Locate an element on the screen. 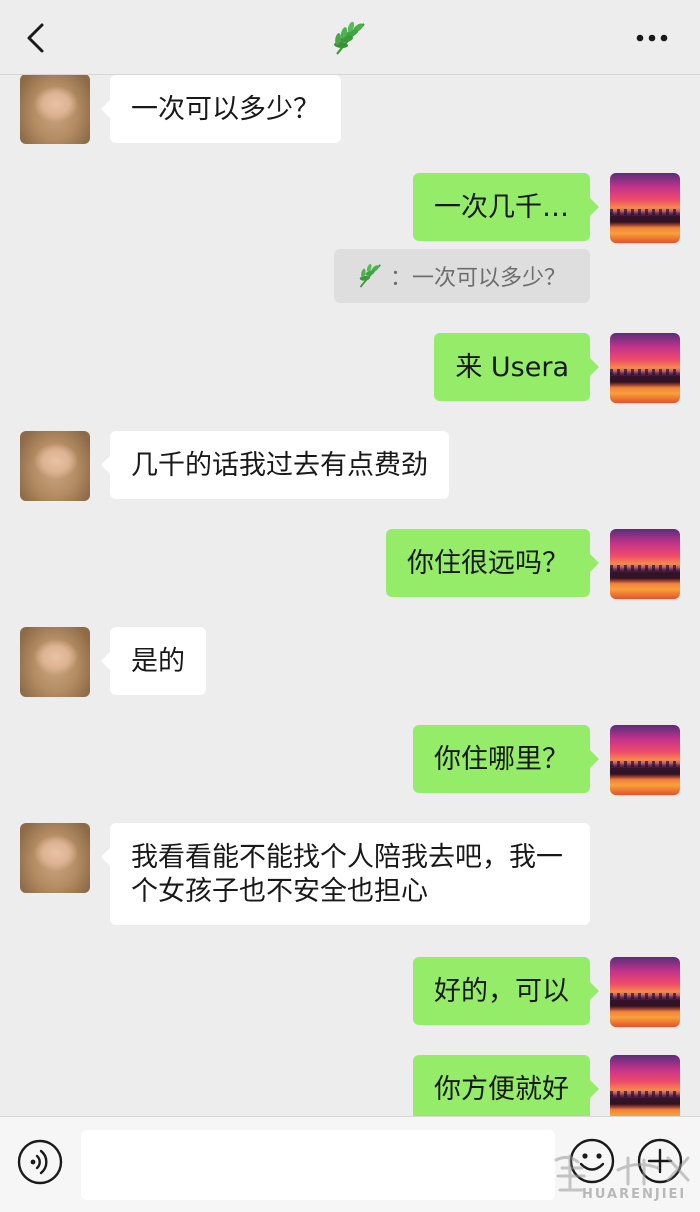  message-bubble-sent: 你方便就好 is located at coordinates (506, 1085).